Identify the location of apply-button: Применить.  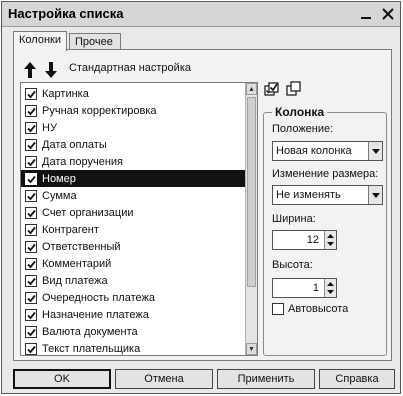
(266, 379).